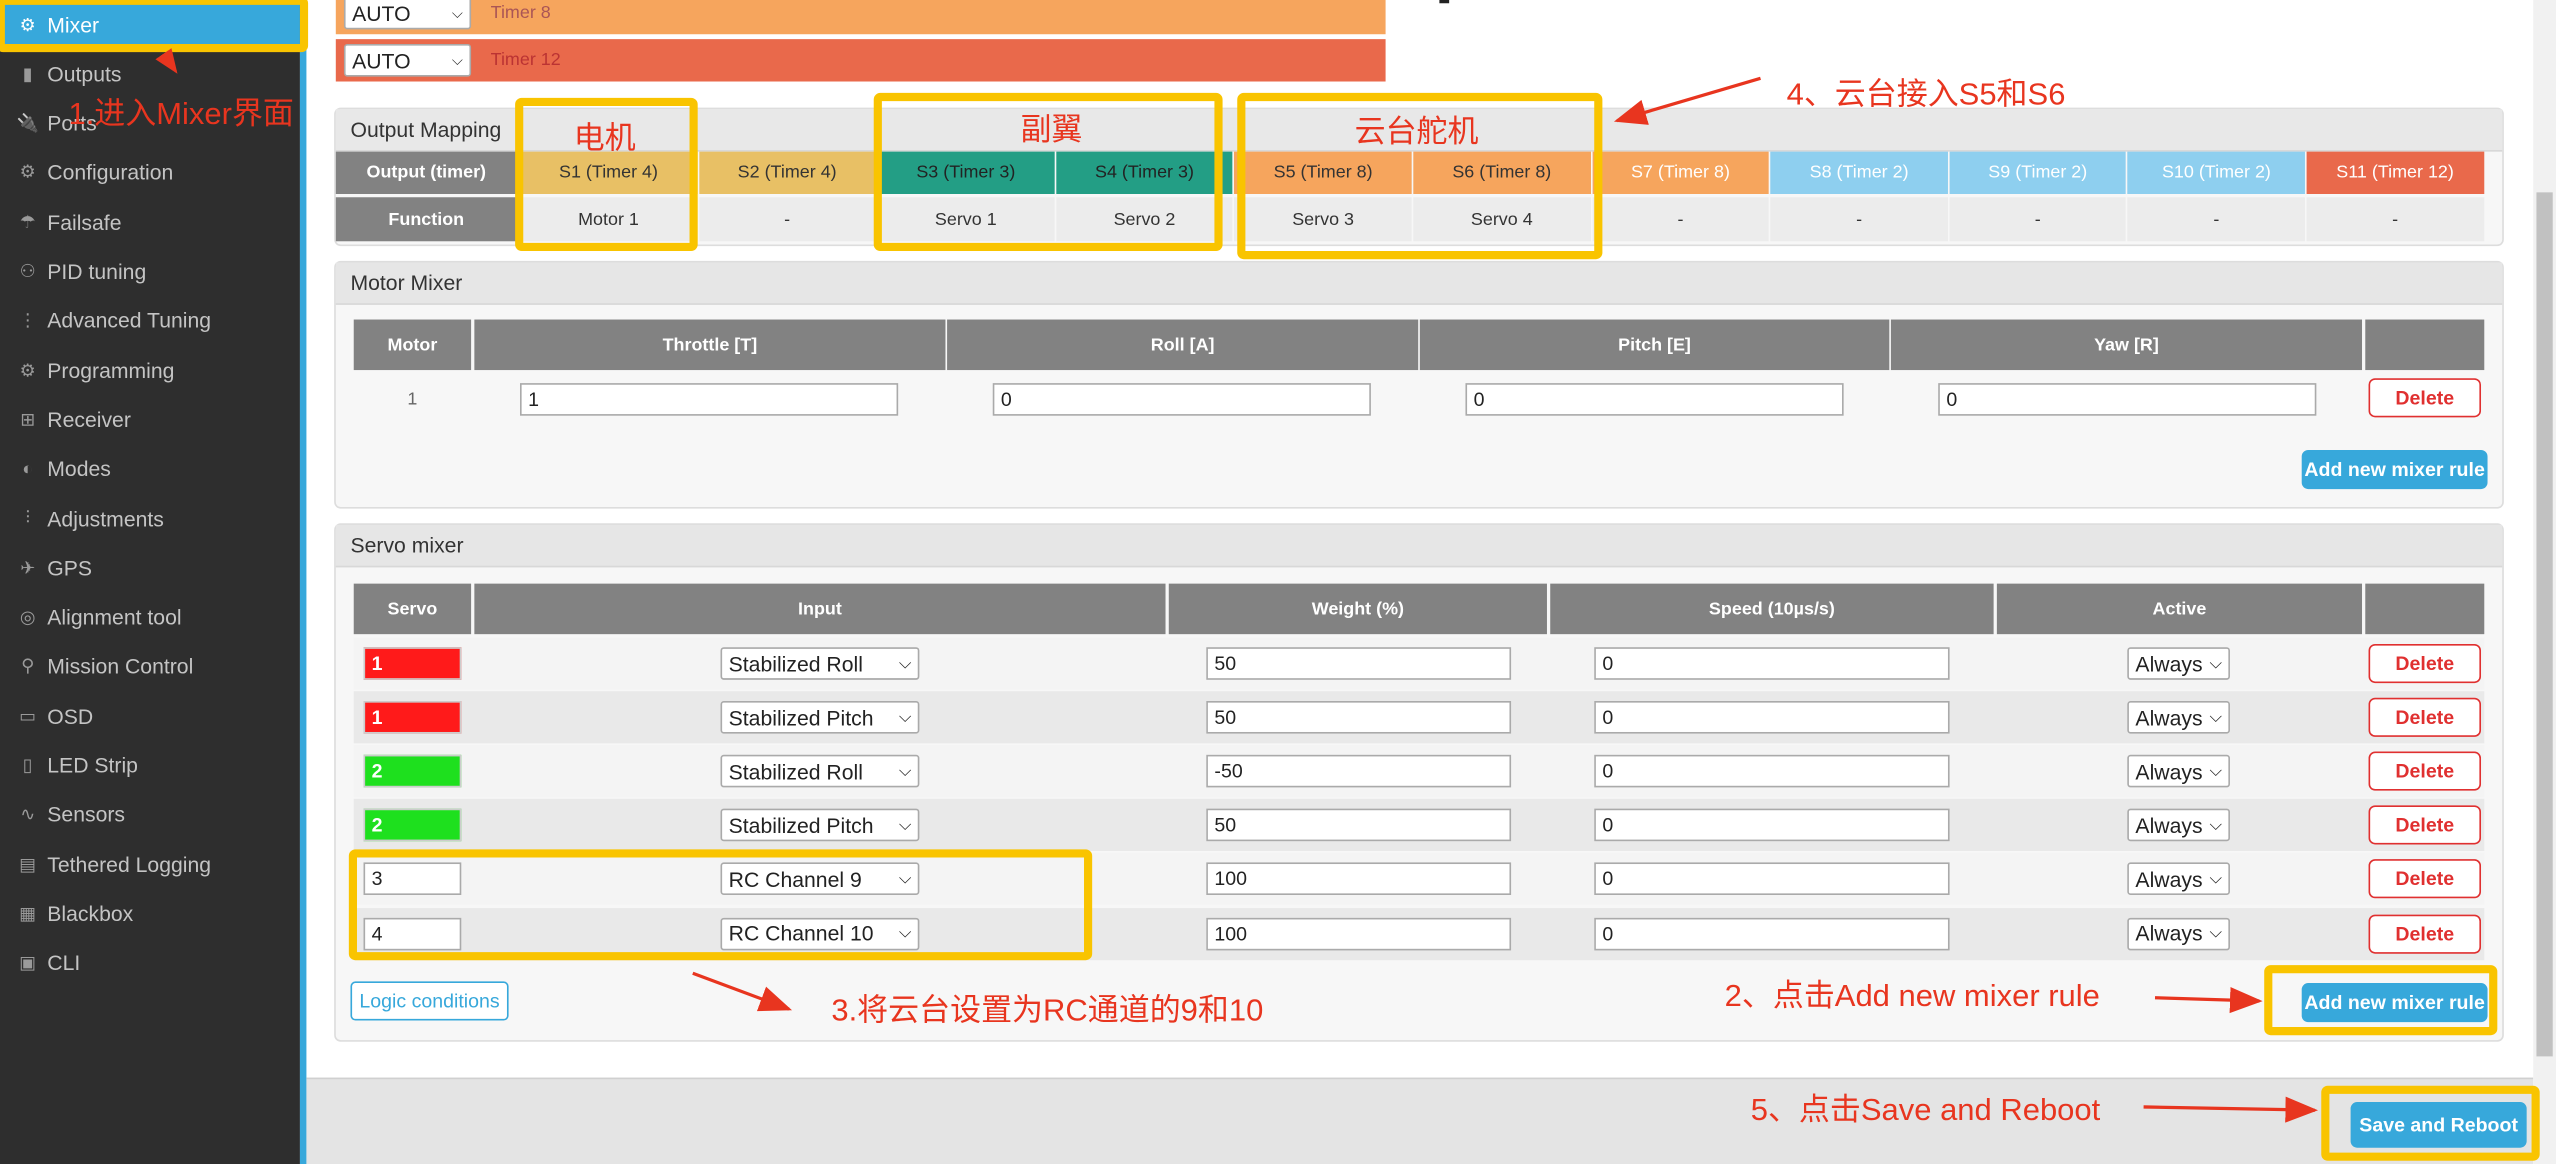  I want to click on arrow-step5, so click(2231, 1109).